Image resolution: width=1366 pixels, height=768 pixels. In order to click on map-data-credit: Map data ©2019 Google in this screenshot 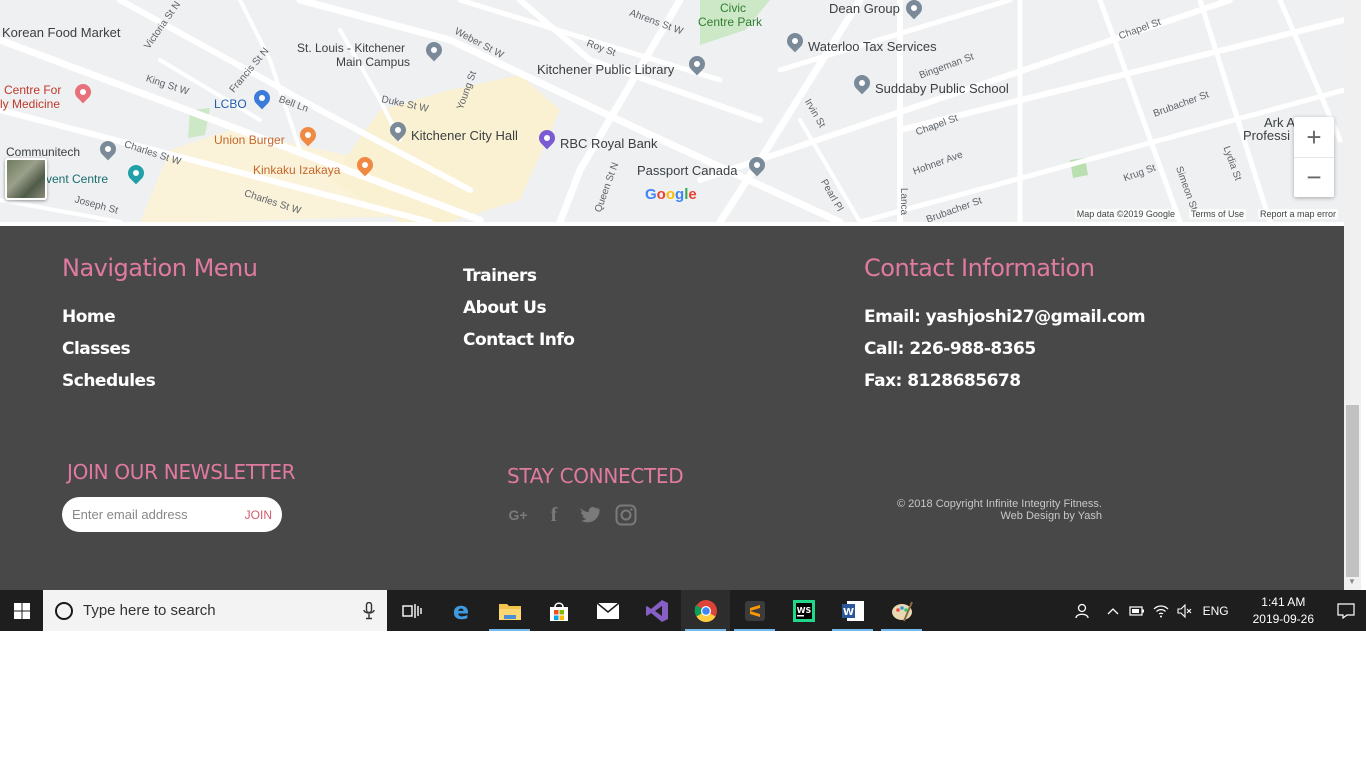, I will do `click(1125, 214)`.